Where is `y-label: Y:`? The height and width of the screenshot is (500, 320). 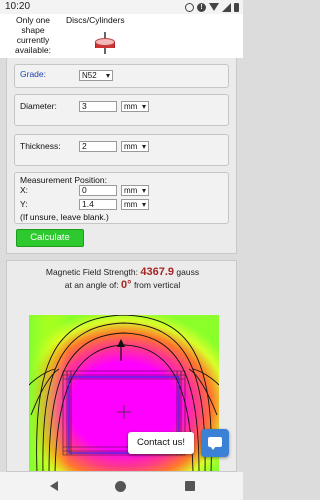
y-label: Y: is located at coordinates (24, 204).